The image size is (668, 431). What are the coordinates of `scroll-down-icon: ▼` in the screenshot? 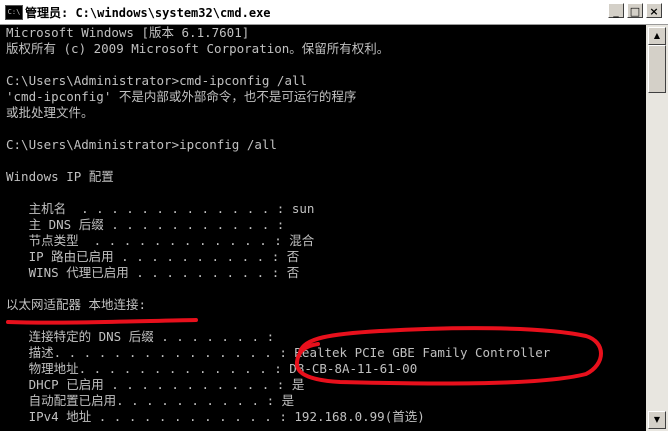 It's located at (657, 420).